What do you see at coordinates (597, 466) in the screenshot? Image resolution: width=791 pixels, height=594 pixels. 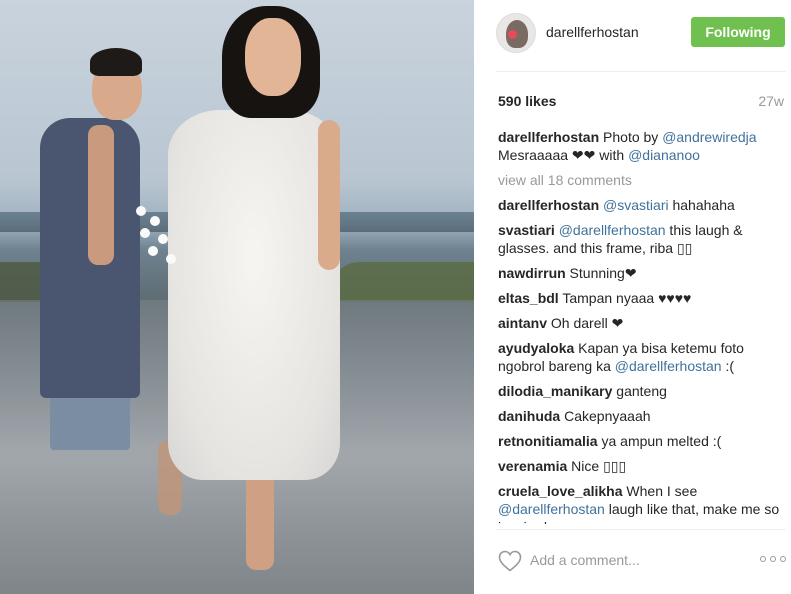 I see `comment-text: Nice ▯▯▯` at bounding box center [597, 466].